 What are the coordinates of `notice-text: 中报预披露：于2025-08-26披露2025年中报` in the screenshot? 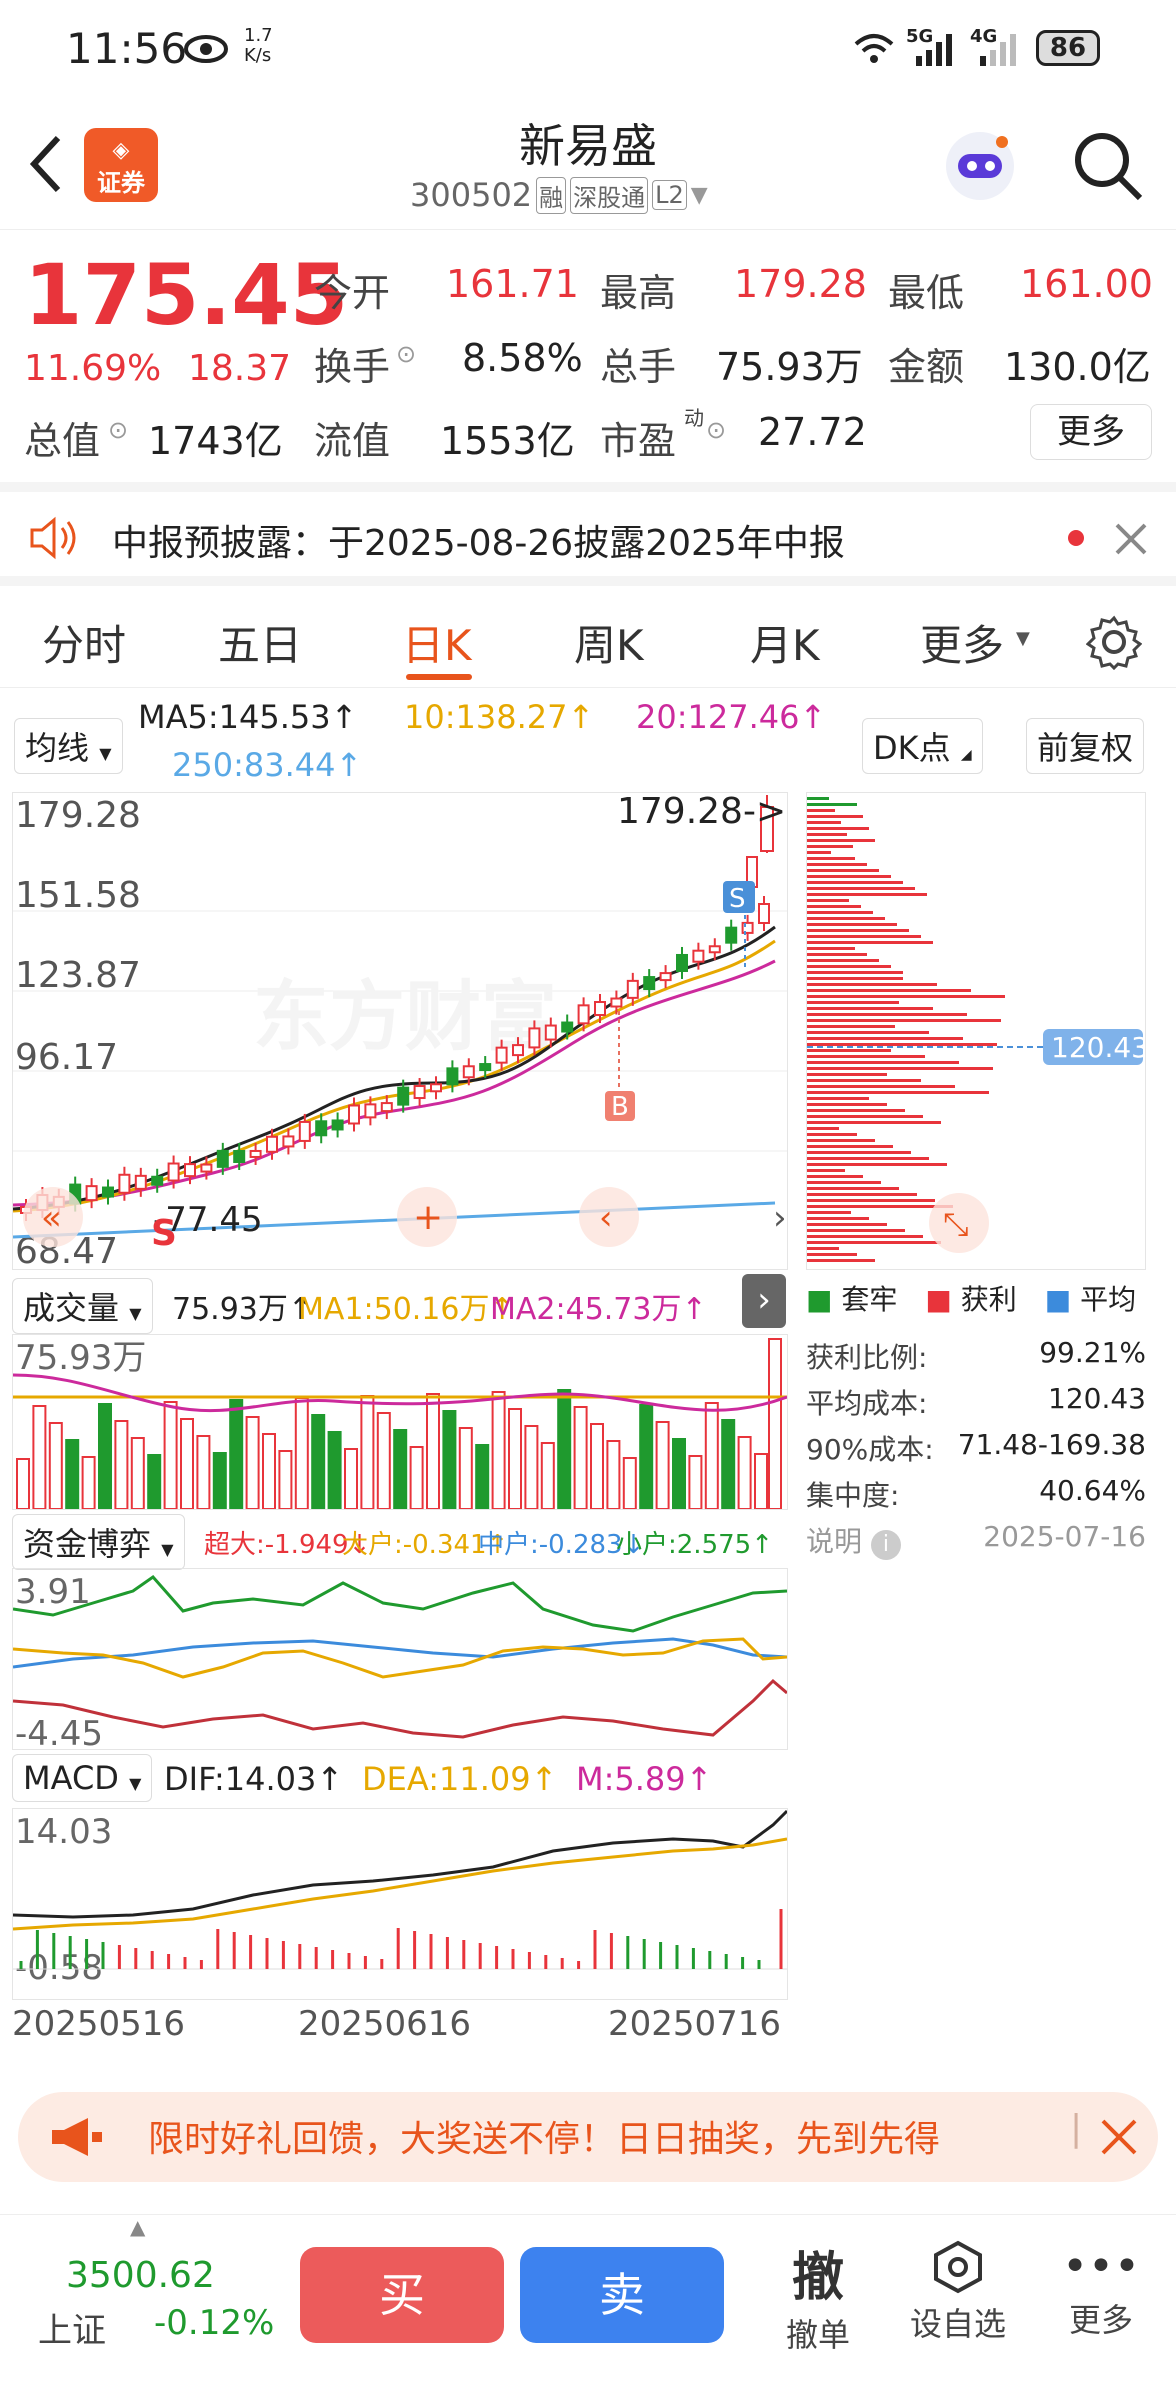 It's located at (478, 543).